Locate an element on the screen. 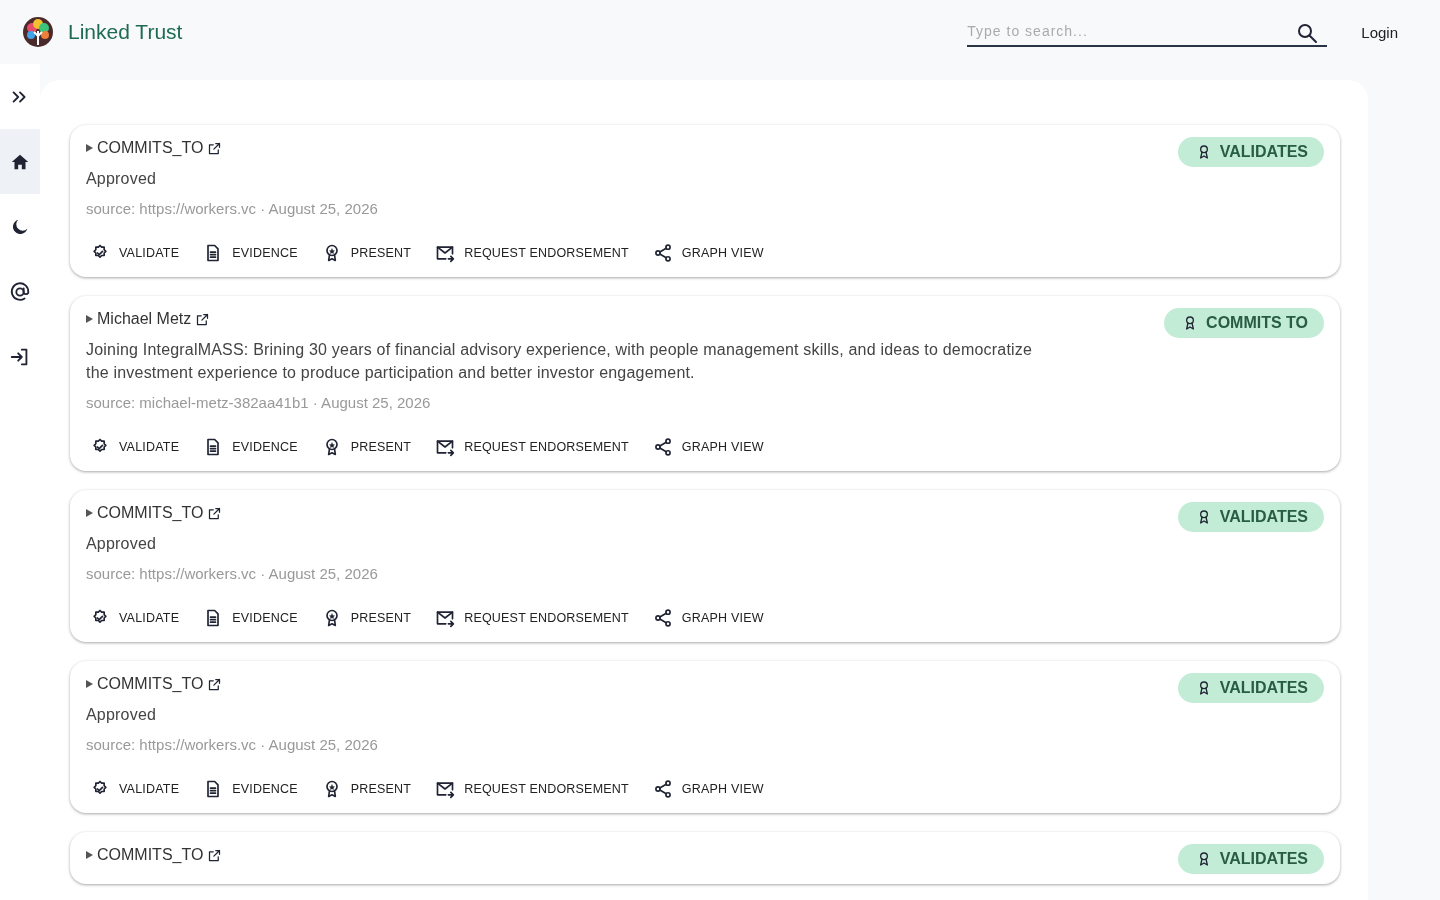  at-sign-icon is located at coordinates (20, 291).